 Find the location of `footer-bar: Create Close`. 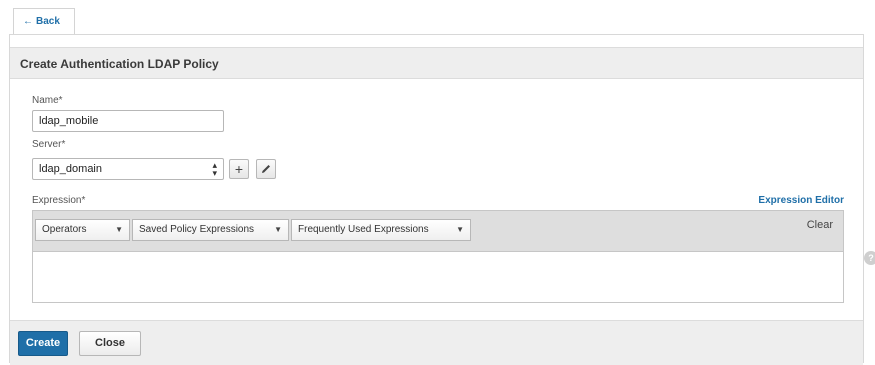

footer-bar: Create Close is located at coordinates (436, 342).